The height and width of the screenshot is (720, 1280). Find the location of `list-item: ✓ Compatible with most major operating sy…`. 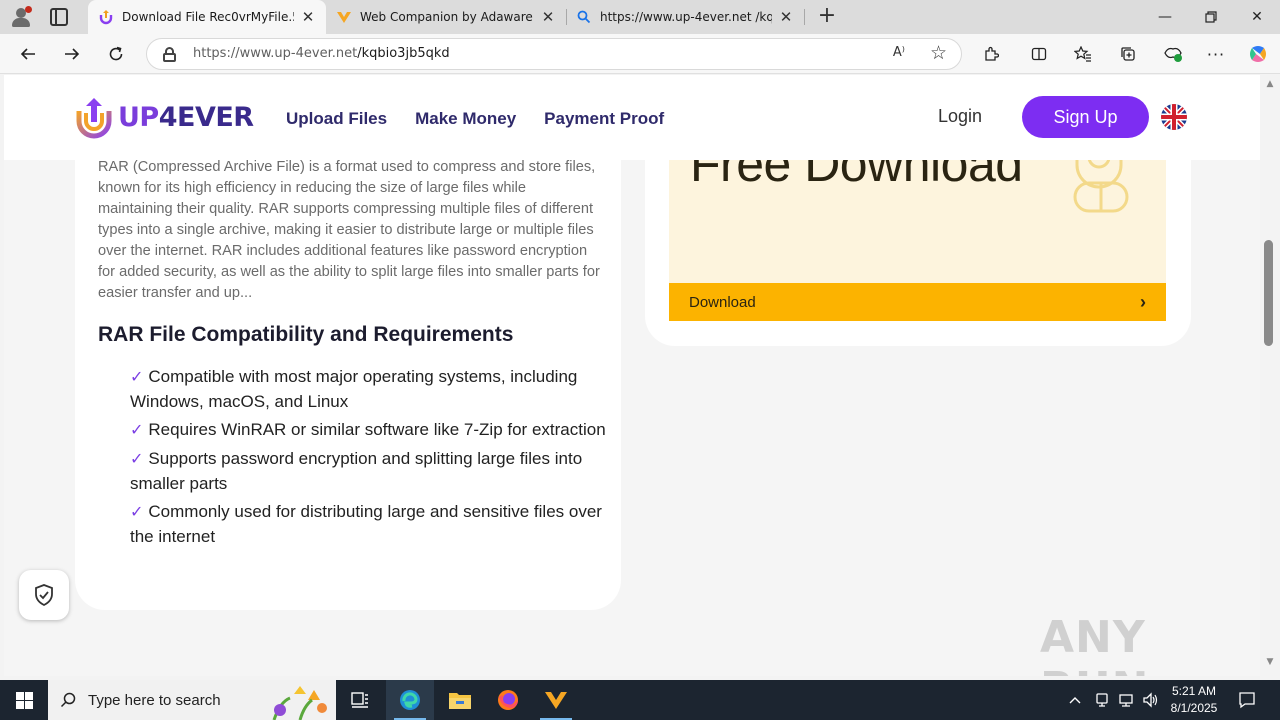

list-item: ✓ Compatible with most major operating sy… is located at coordinates (369, 389).